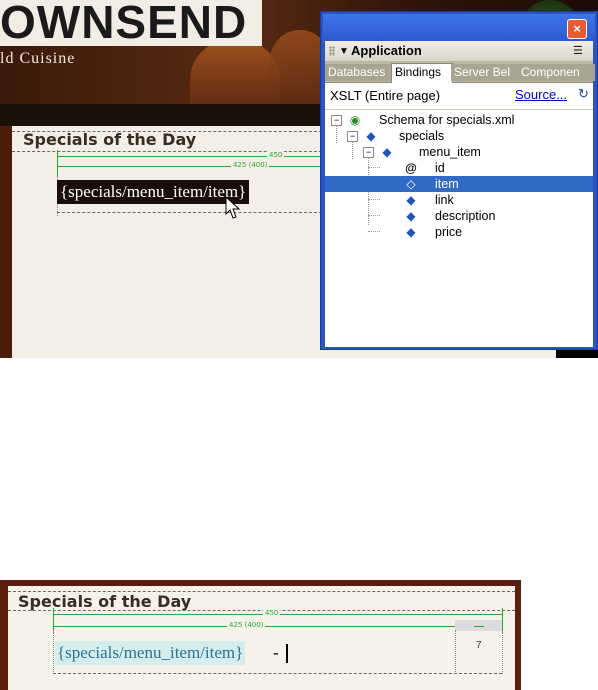 The height and width of the screenshot is (690, 598). Describe the element at coordinates (385, 95) in the screenshot. I see `xslt-scope-label: XSLT (Entire page)` at that location.